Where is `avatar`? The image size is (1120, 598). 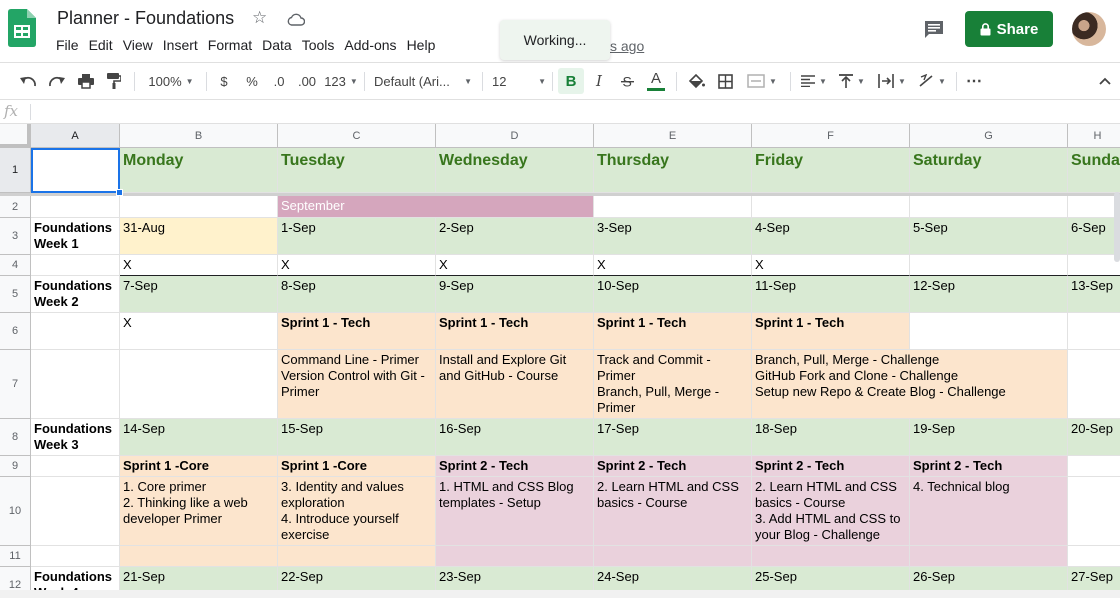 avatar is located at coordinates (1089, 29).